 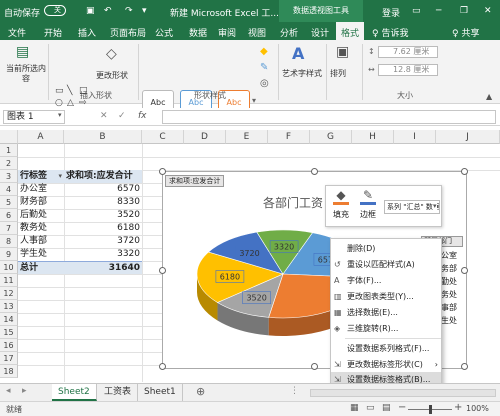 I want to click on zoom-slider-thumb, so click(x=430, y=409).